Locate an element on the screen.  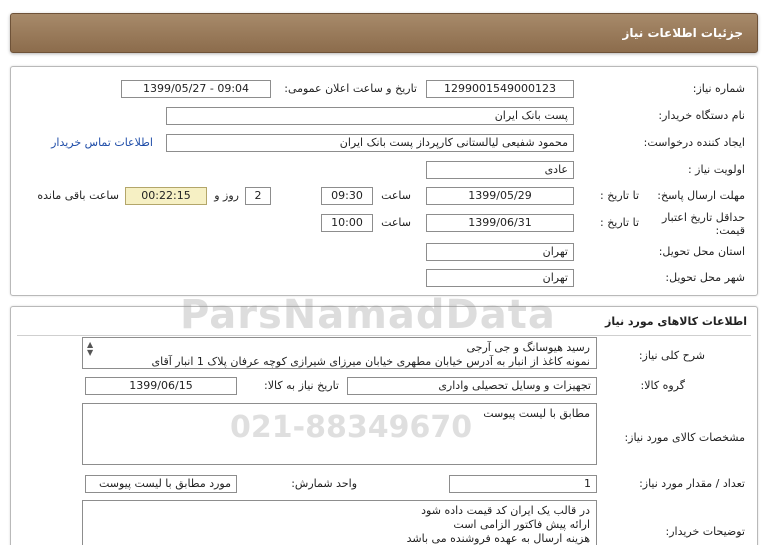
quantity-label: تعداد / مقدار مورد نیاز: is located at coordinates (692, 483).